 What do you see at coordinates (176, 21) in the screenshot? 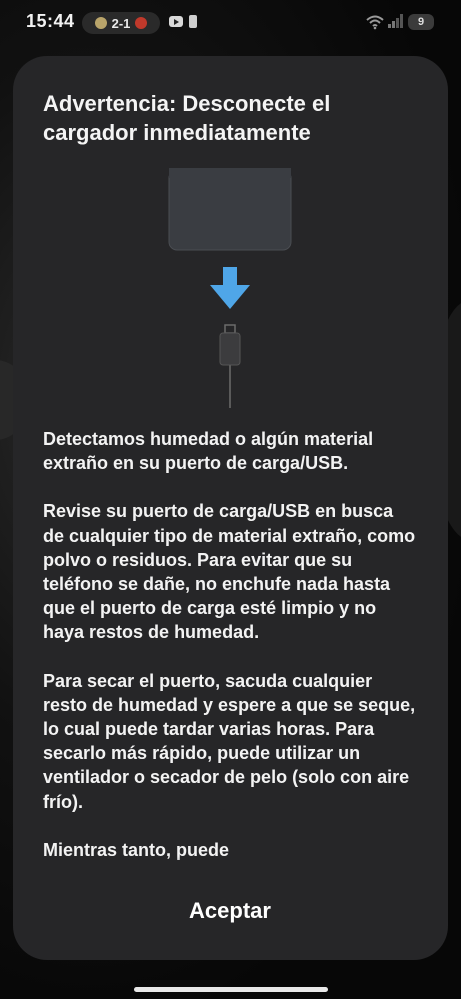
I see `youtube-icon` at bounding box center [176, 21].